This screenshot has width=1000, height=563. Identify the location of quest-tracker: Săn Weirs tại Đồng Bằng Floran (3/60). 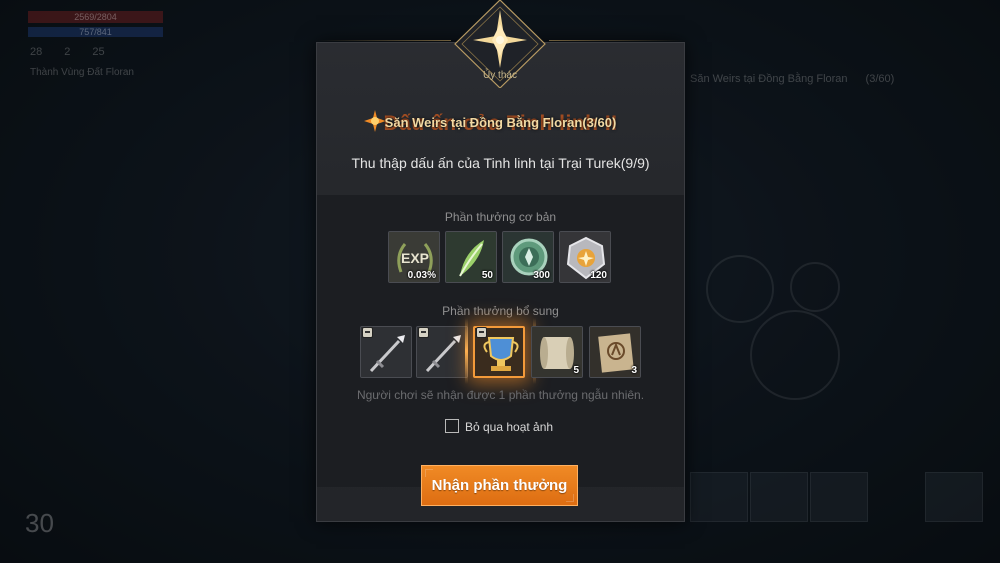
(792, 79).